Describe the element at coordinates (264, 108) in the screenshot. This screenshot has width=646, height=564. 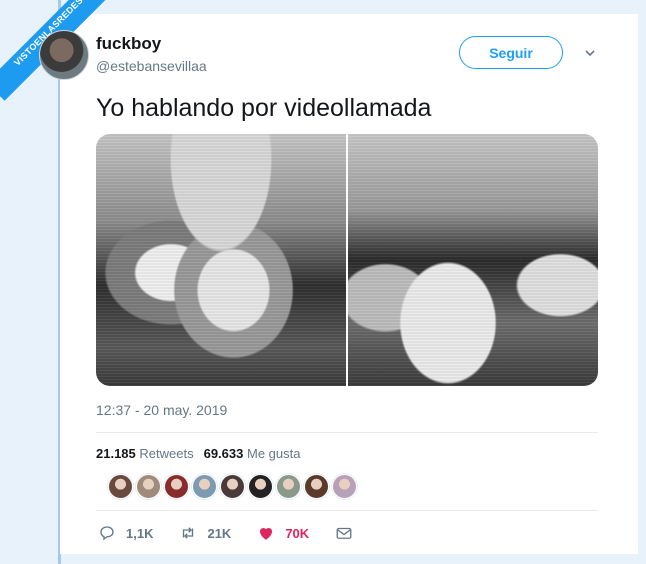
I see `tweet-text: Yo hablando por videollamada` at that location.